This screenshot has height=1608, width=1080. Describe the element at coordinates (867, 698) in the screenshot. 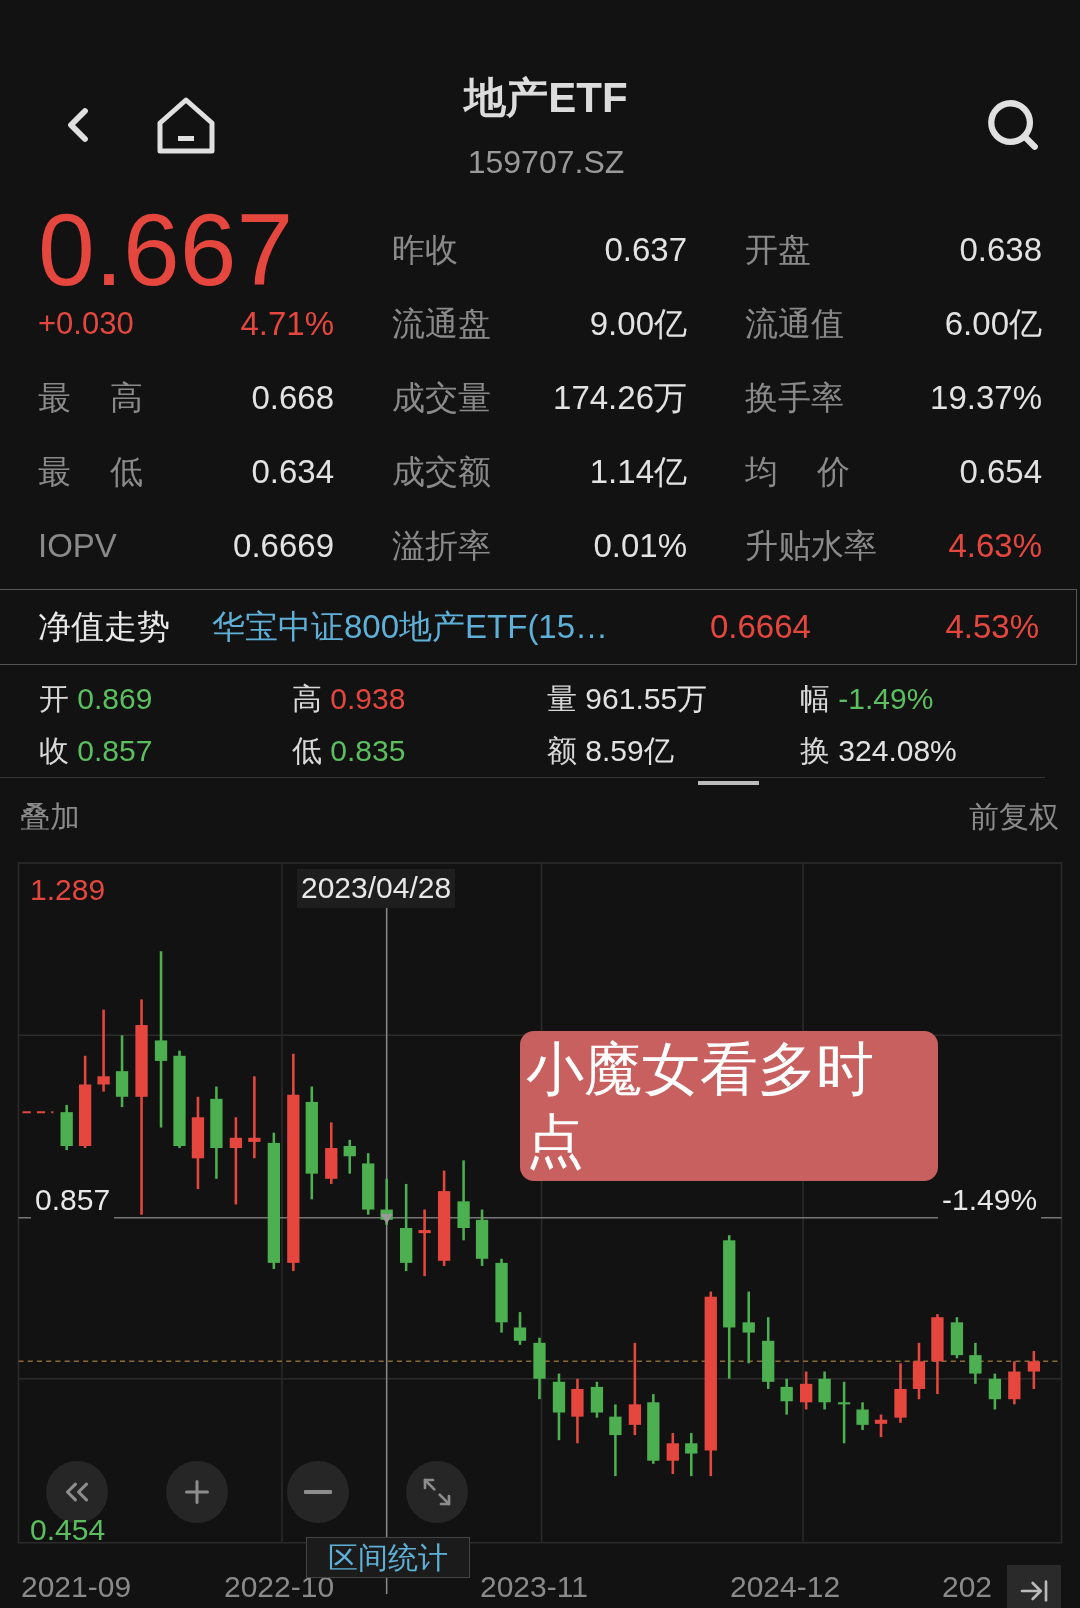

I see `kline-stat: 幅 -1.49%` at that location.